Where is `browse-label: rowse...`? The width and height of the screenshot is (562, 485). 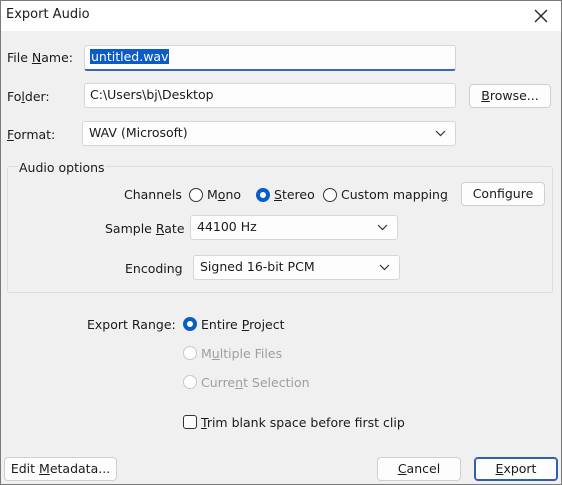 browse-label: rowse... is located at coordinates (514, 95).